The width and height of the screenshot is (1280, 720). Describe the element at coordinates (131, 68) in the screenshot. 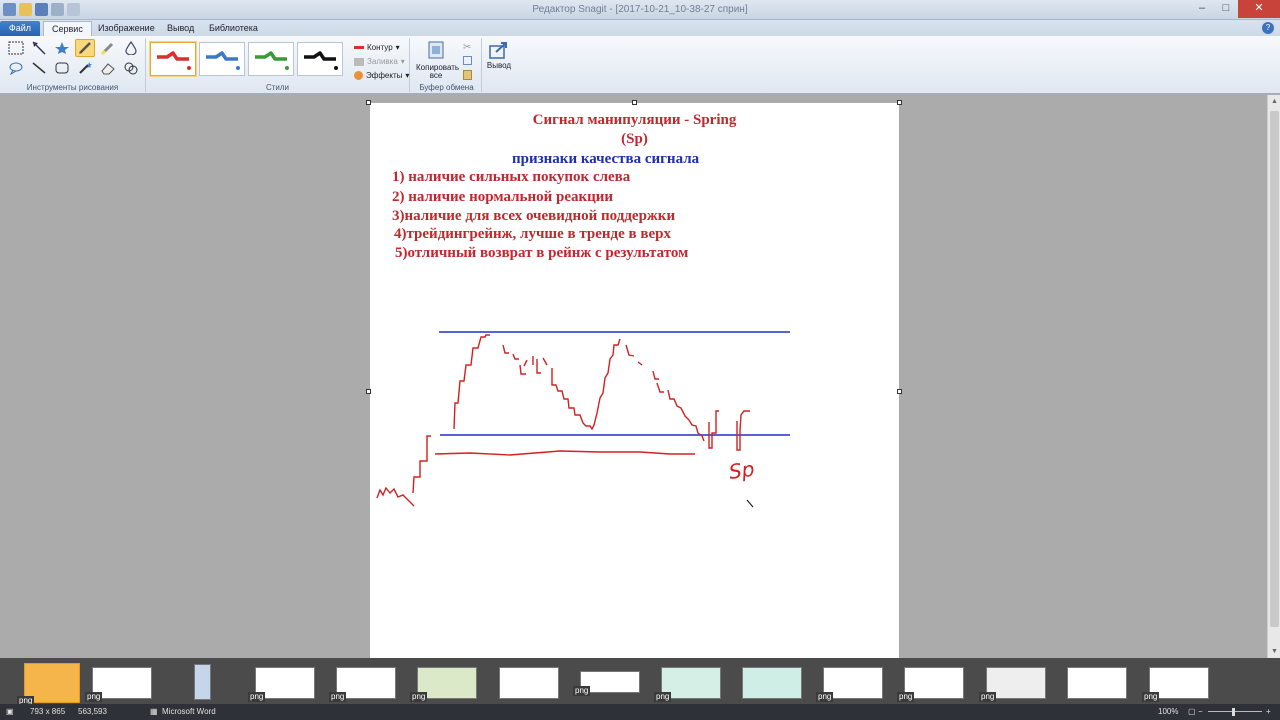

I see `step-tool-icon` at that location.